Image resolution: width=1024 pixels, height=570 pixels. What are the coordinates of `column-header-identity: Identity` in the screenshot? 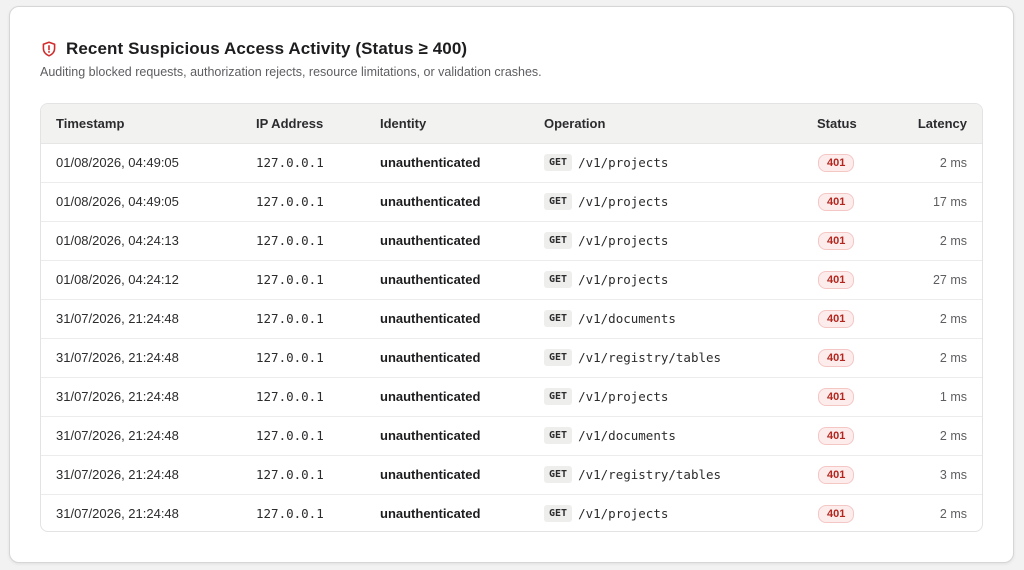 It's located at (462, 124).